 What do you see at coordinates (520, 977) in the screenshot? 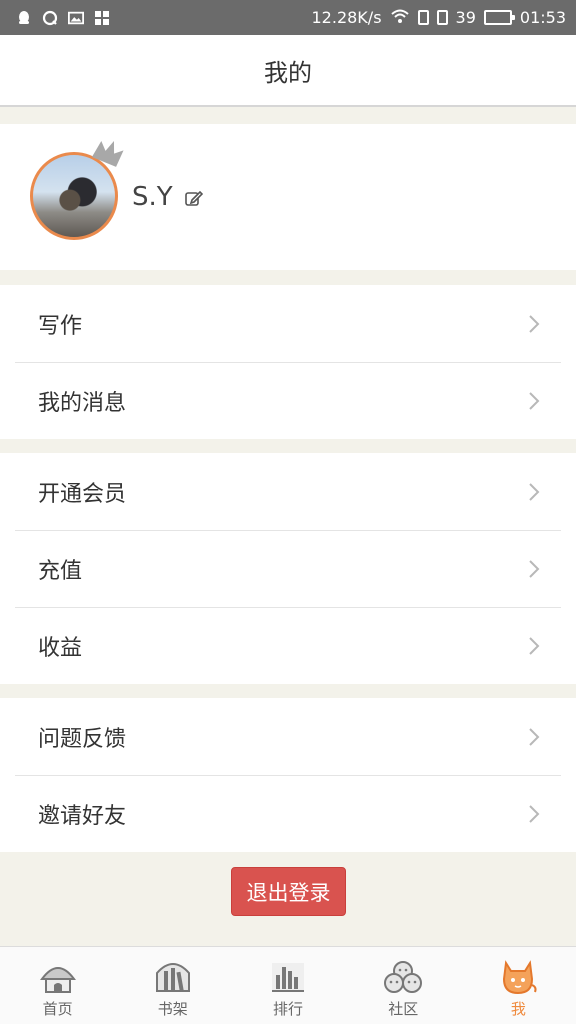
I see `cat-icon` at bounding box center [520, 977].